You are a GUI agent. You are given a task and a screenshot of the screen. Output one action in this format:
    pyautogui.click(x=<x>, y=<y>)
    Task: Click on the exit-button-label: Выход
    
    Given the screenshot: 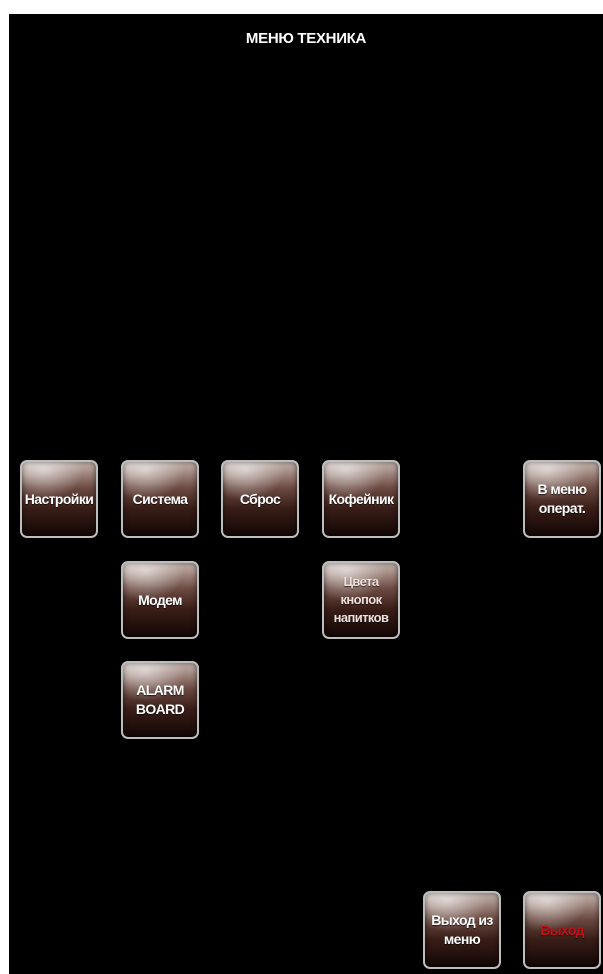 What is the action you would take?
    pyautogui.click(x=562, y=929)
    